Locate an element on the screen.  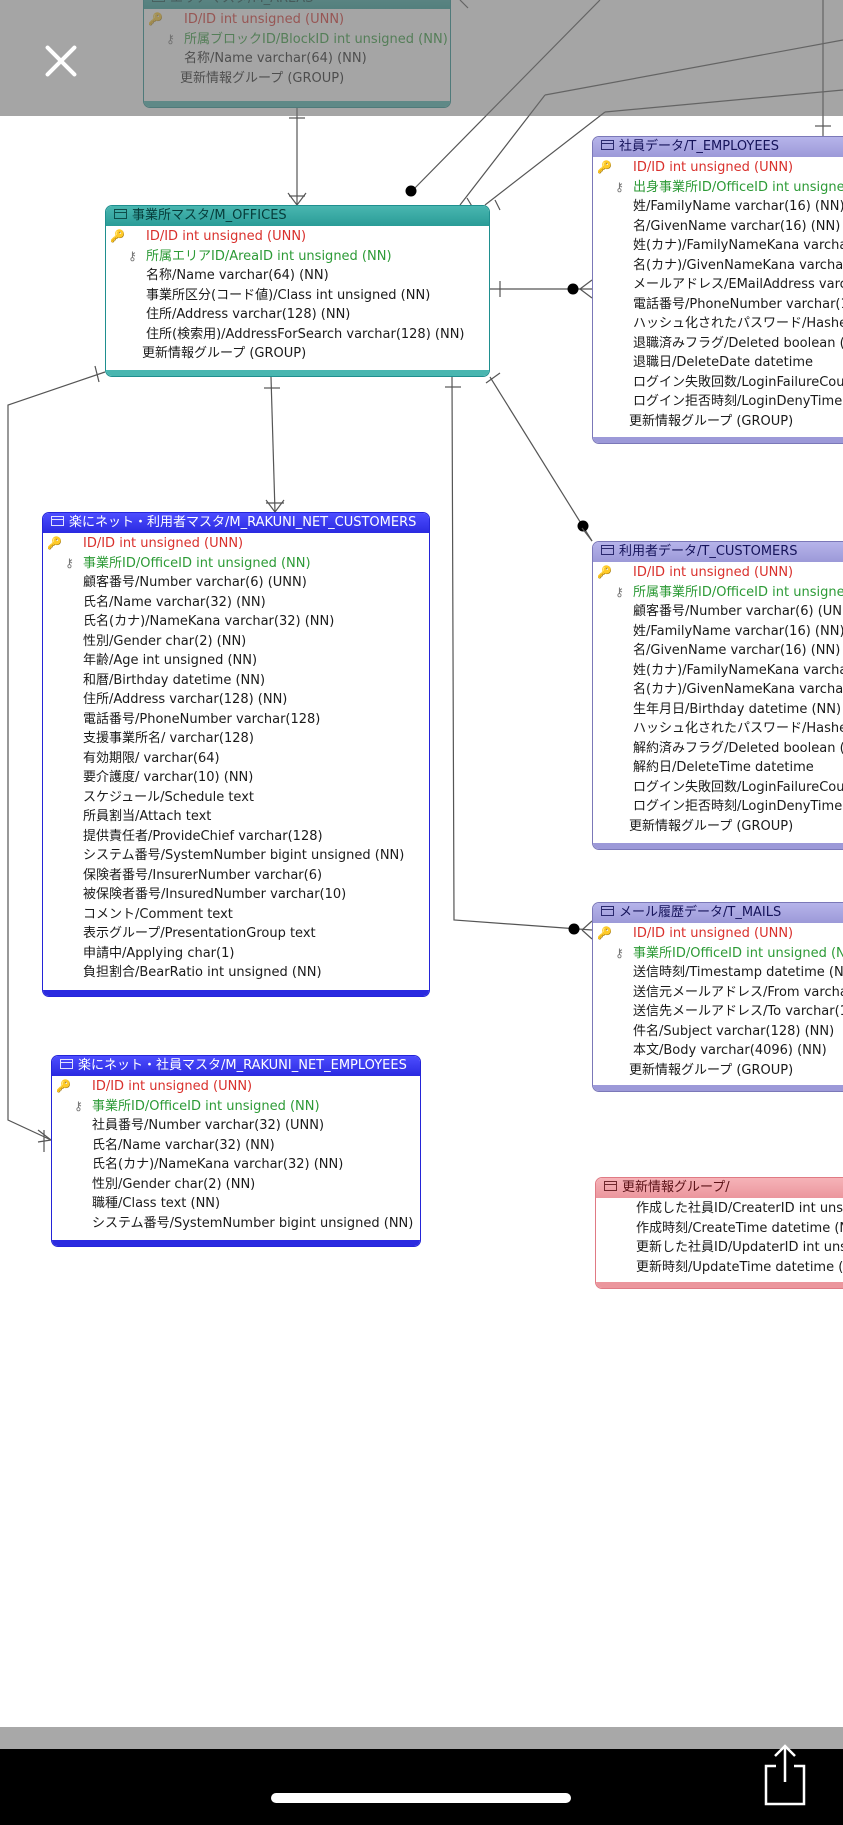
column-row: 退職済みフラグ/Deleted boolean (NN) is located at coordinates (718, 344).